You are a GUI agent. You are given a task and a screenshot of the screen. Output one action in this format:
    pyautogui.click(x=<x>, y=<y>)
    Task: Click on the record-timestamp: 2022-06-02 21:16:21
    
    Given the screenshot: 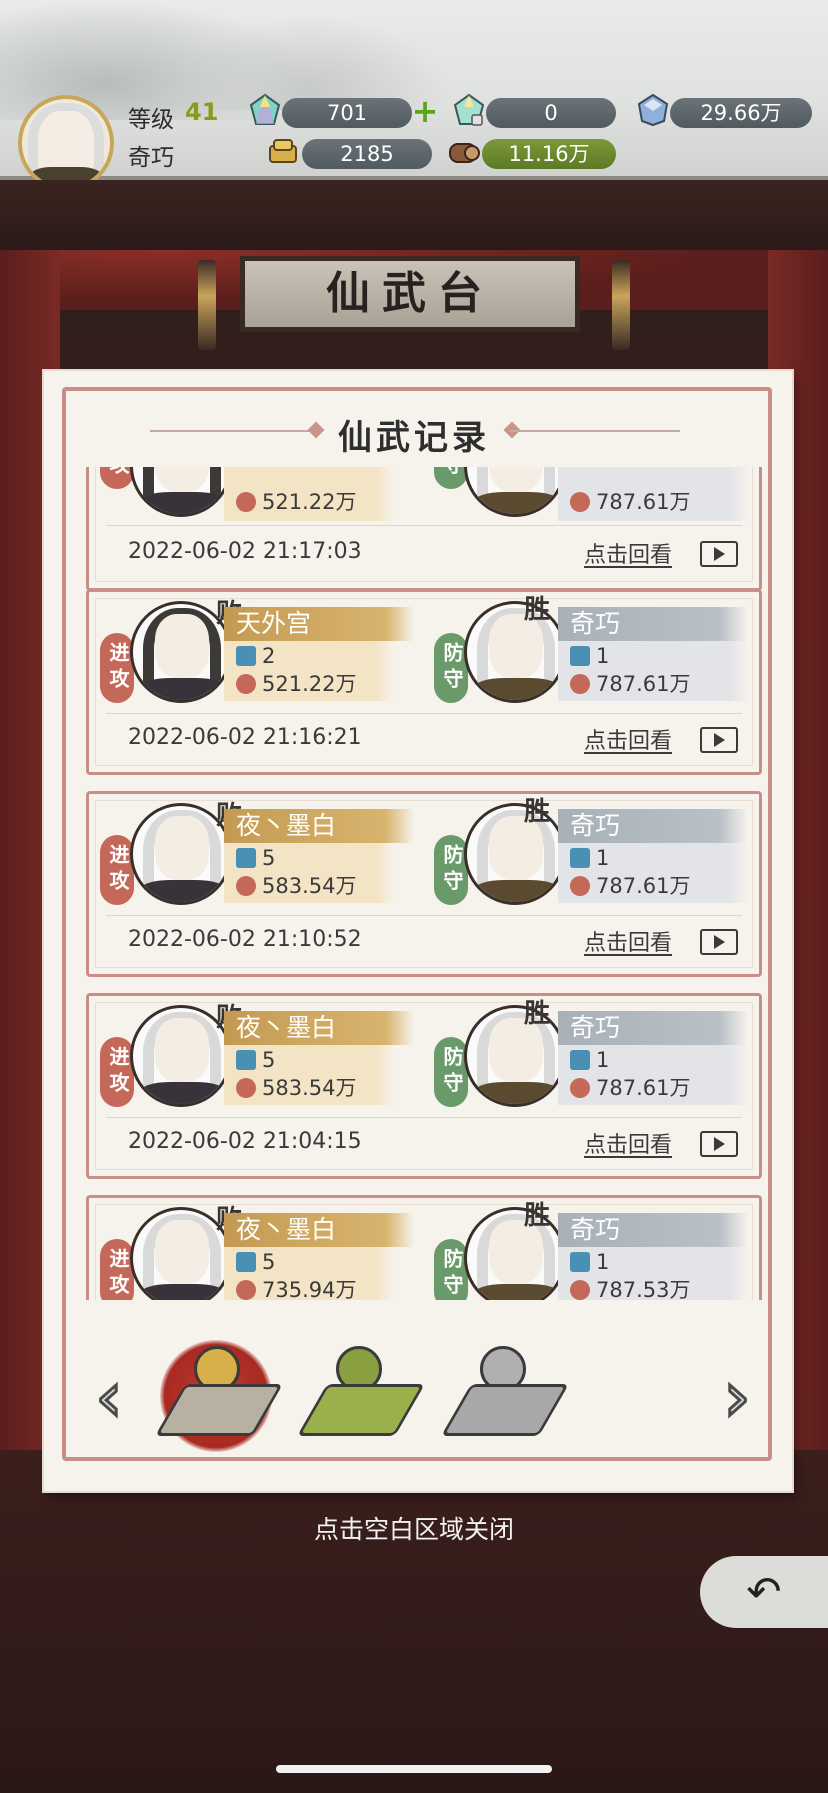 What is the action you would take?
    pyautogui.click(x=245, y=737)
    